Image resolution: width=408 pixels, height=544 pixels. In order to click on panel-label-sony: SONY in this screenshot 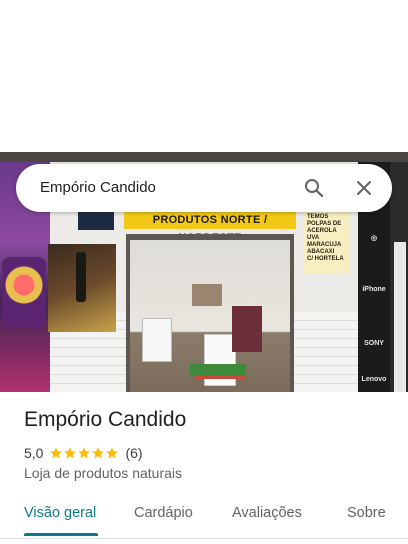, I will do `click(374, 343)`.